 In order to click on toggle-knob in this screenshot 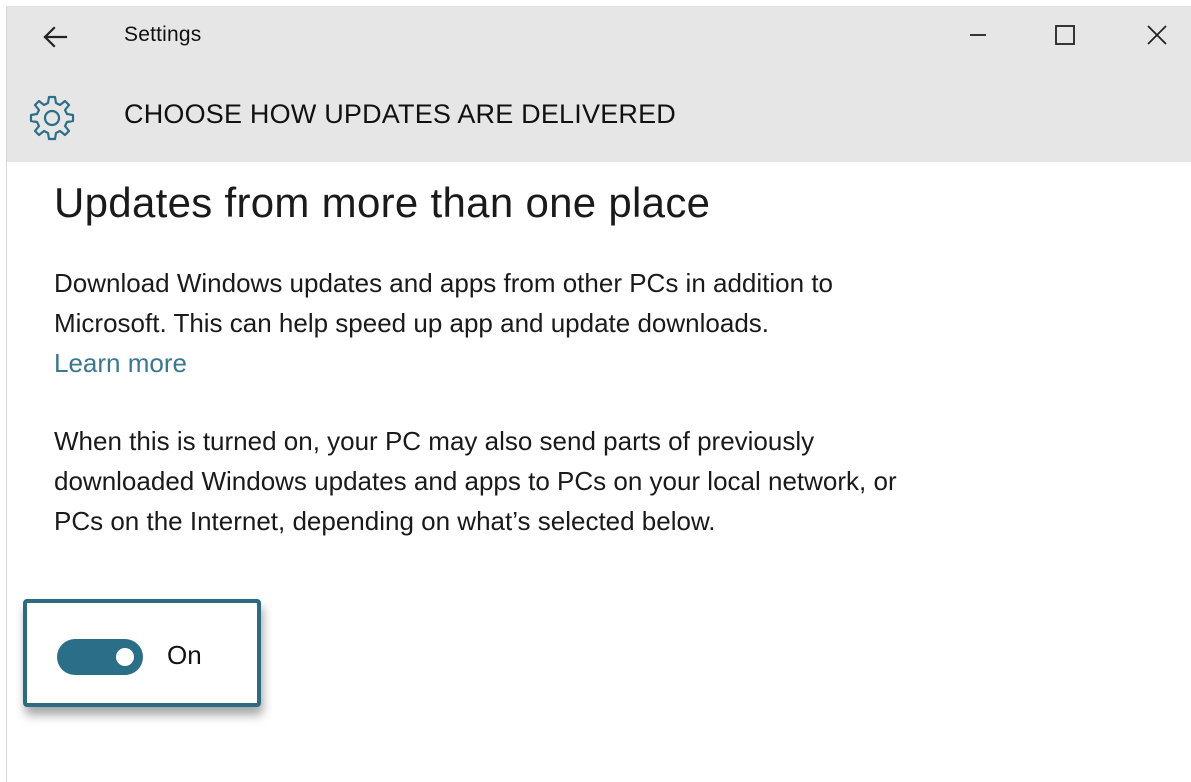, I will do `click(125, 657)`.